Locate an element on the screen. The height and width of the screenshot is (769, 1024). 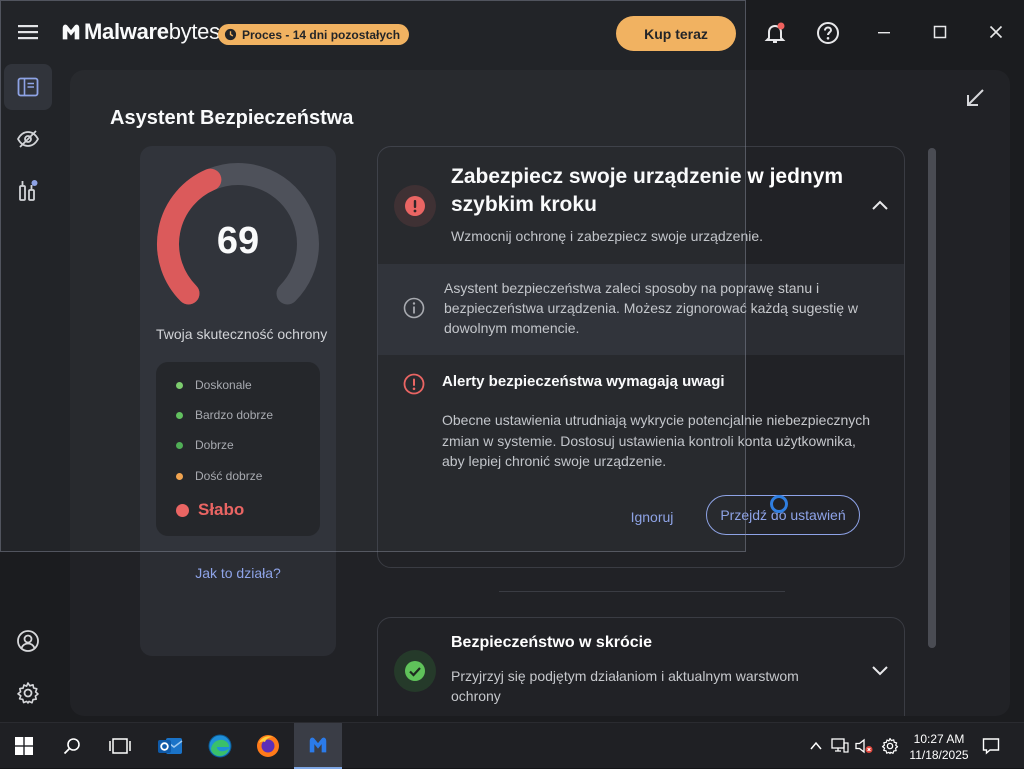
taskbar-clock: 10:27 AM 11/18/2025 is located at coordinates (939, 747).